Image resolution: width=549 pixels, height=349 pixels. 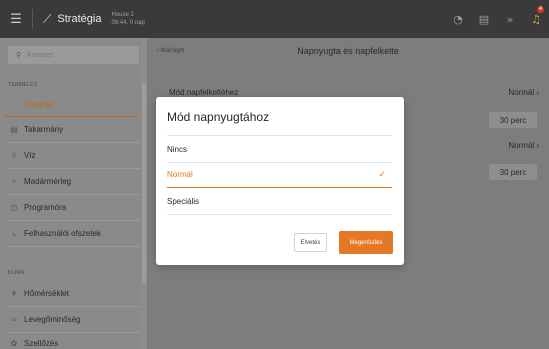 What do you see at coordinates (70, 340) in the screenshot?
I see `sidebar-item-szellozes: ✿ Szellőzés` at bounding box center [70, 340].